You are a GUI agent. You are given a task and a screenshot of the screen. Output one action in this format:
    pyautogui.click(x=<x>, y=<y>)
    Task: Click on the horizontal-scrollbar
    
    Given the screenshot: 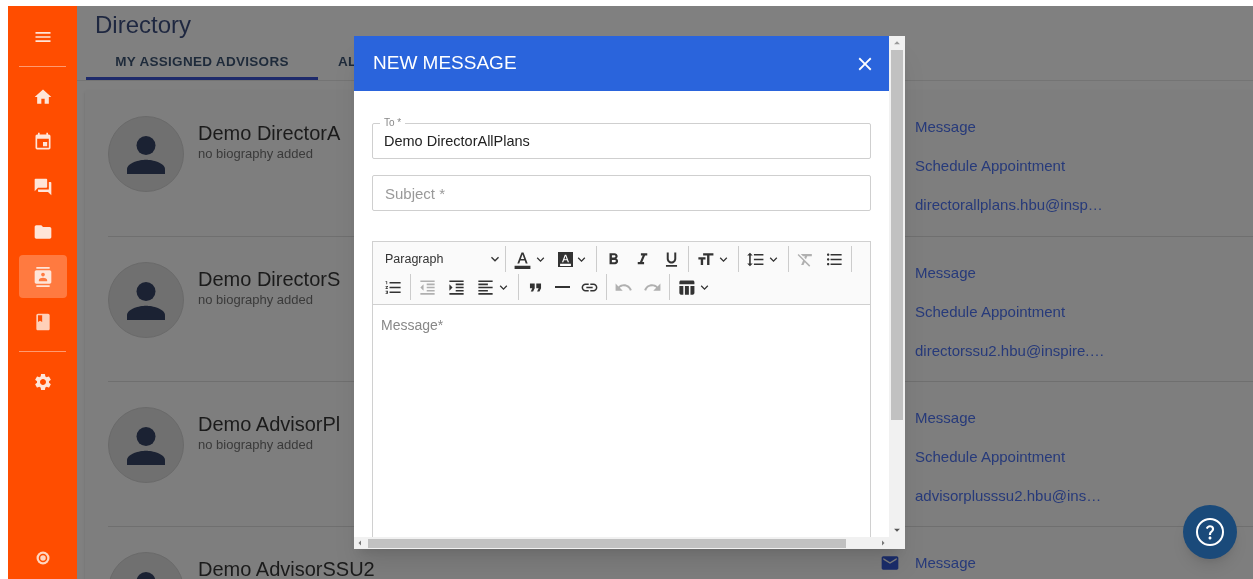 What is the action you would take?
    pyautogui.click(x=621, y=543)
    